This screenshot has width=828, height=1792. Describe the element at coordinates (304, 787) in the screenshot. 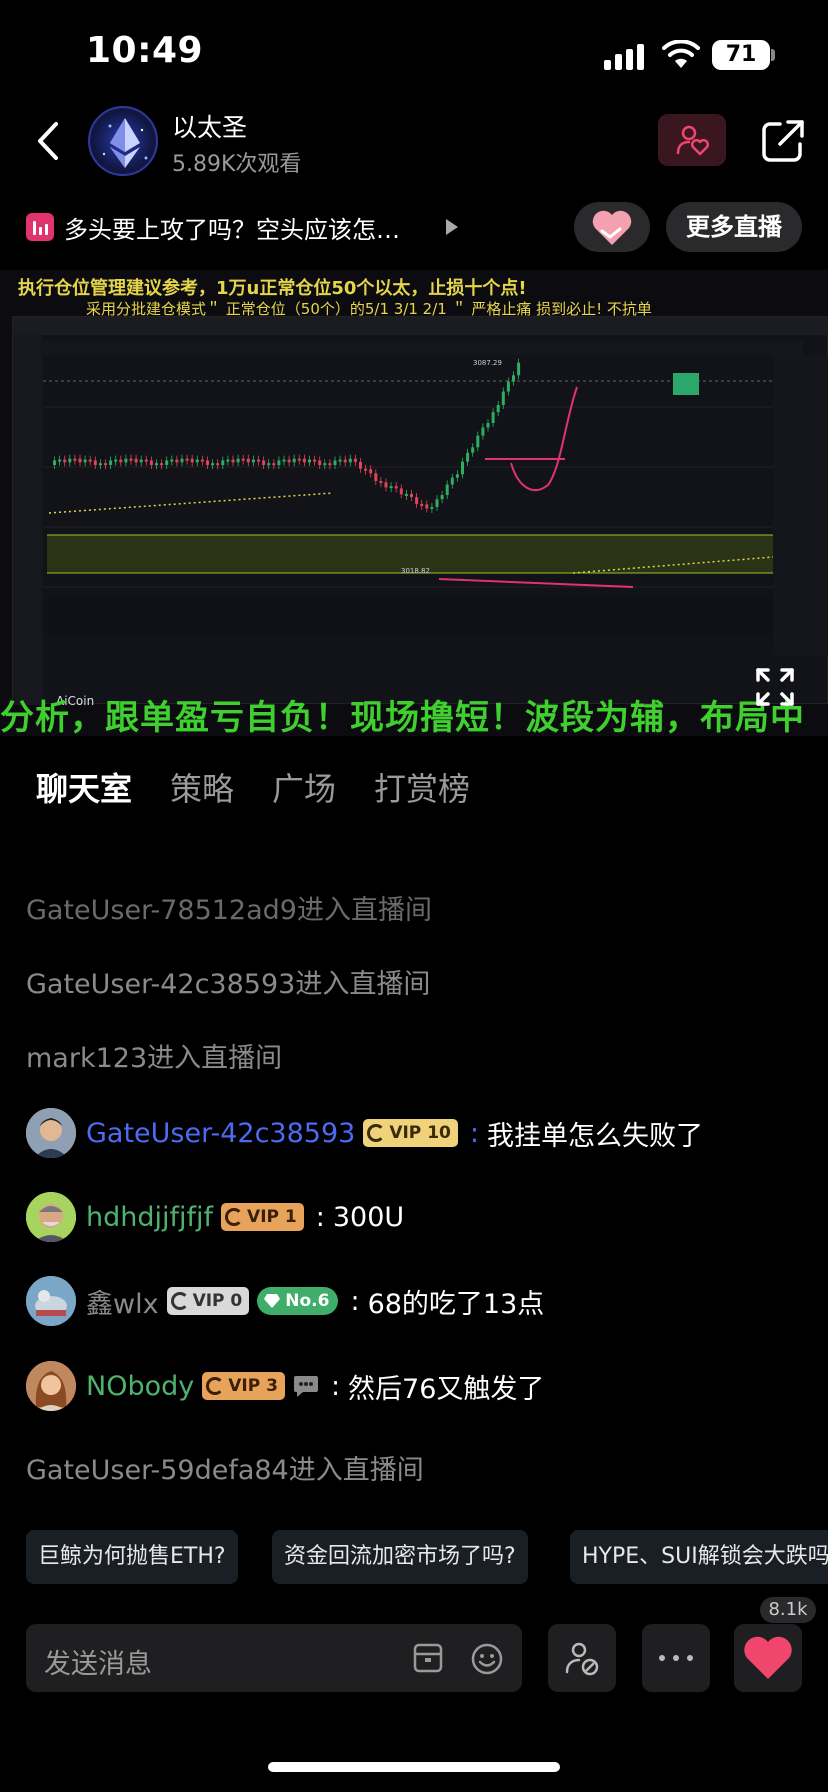

I see `tab-plaza: 广场` at that location.